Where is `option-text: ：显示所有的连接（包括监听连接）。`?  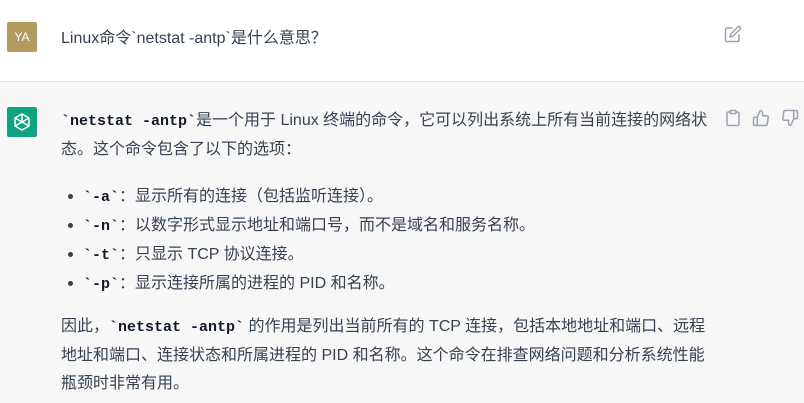
option-text: ：显示所有的连接（包括监听连接）。 is located at coordinates (251, 196).